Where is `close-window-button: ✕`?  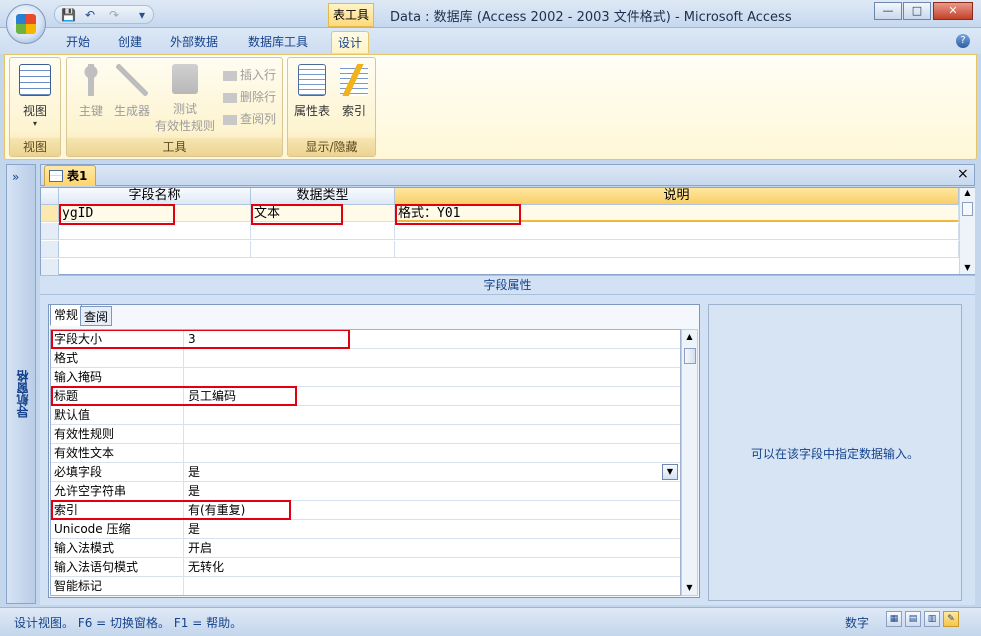 close-window-button: ✕ is located at coordinates (953, 11).